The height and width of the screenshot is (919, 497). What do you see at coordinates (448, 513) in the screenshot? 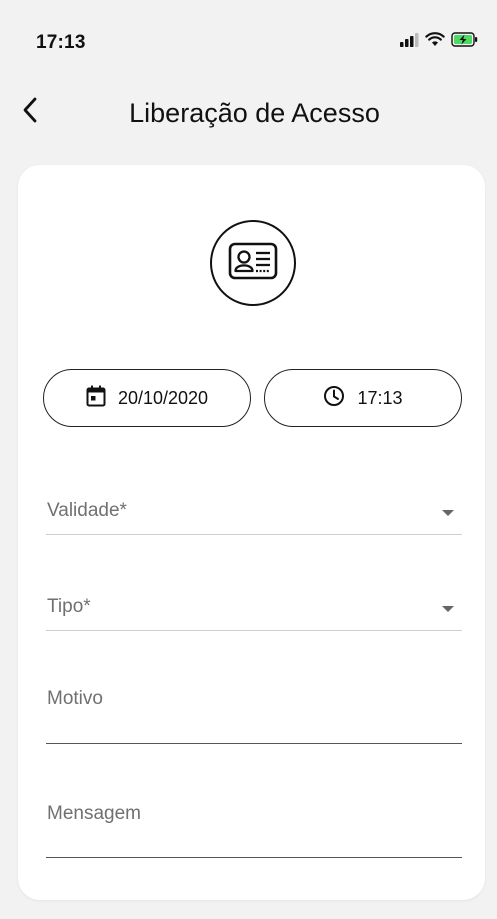
I see `validade-dropdown-arrow-icon` at bounding box center [448, 513].